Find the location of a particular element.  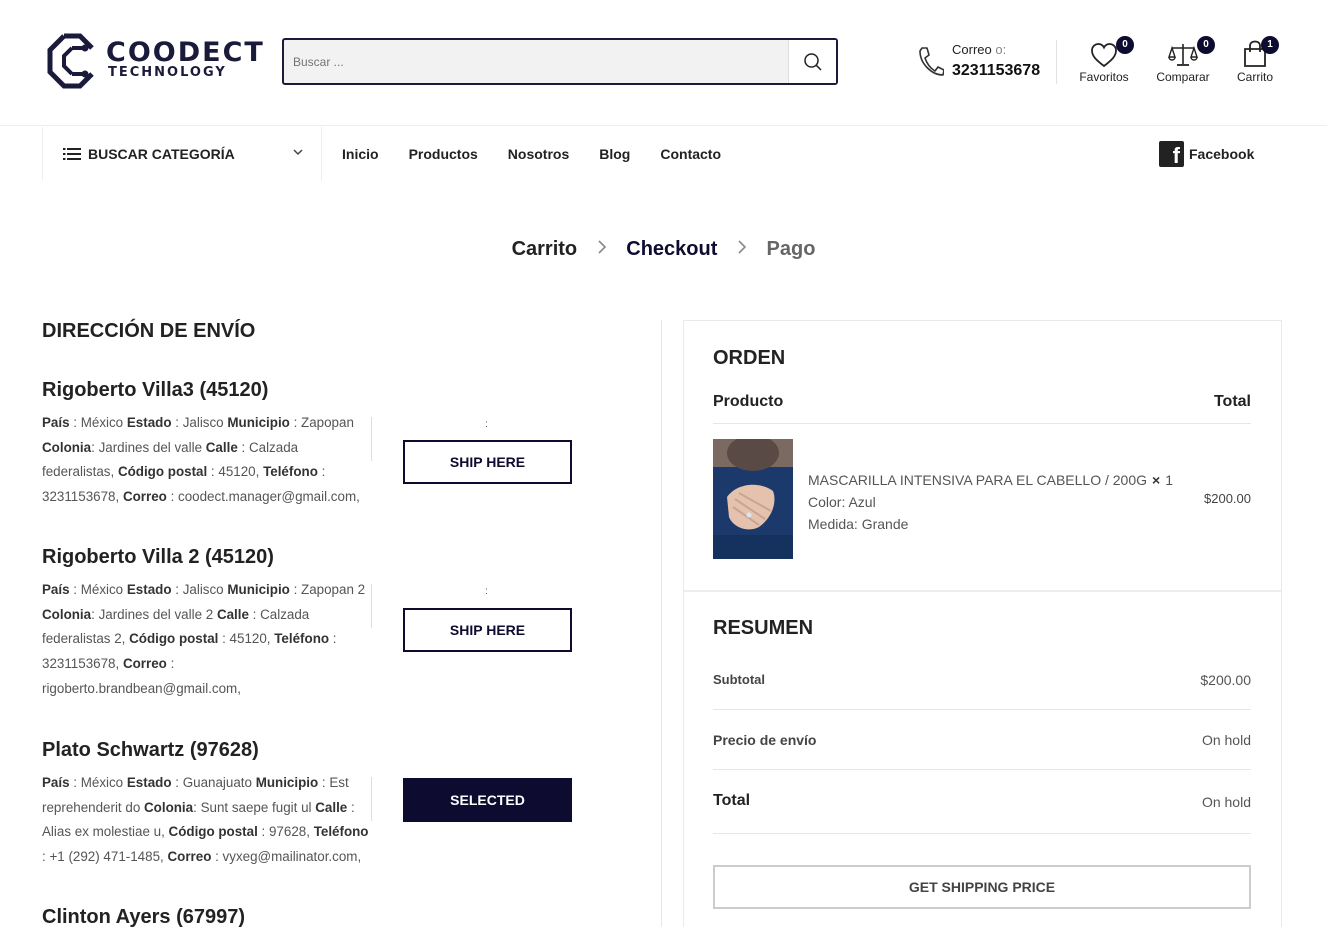

list-icon is located at coordinates (72, 154).